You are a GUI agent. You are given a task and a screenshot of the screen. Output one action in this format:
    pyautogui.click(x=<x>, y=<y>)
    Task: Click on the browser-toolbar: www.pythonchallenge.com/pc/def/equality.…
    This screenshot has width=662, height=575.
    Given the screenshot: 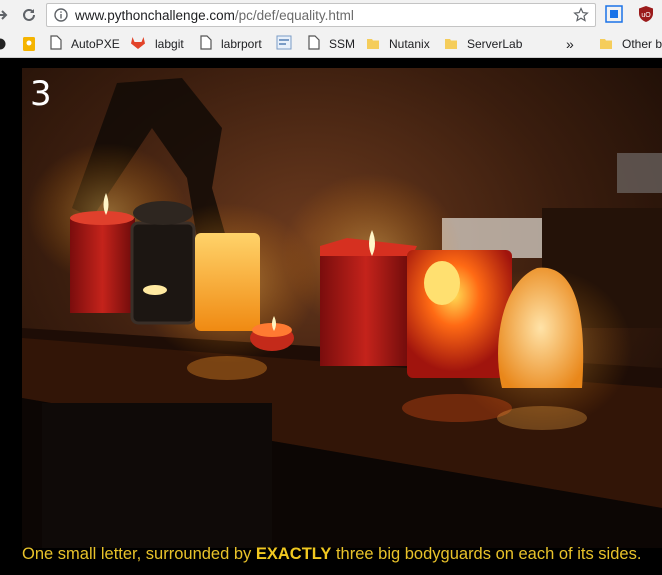 What is the action you would take?
    pyautogui.click(x=331, y=15)
    